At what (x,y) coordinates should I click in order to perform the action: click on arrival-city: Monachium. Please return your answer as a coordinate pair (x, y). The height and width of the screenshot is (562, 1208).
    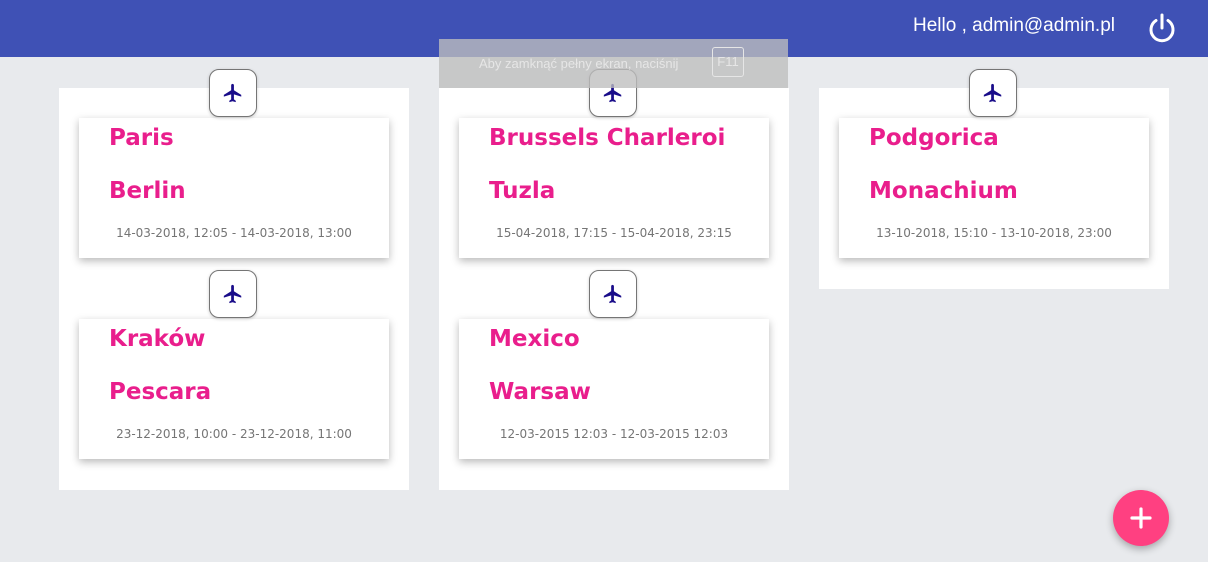
    Looking at the image, I should click on (943, 191).